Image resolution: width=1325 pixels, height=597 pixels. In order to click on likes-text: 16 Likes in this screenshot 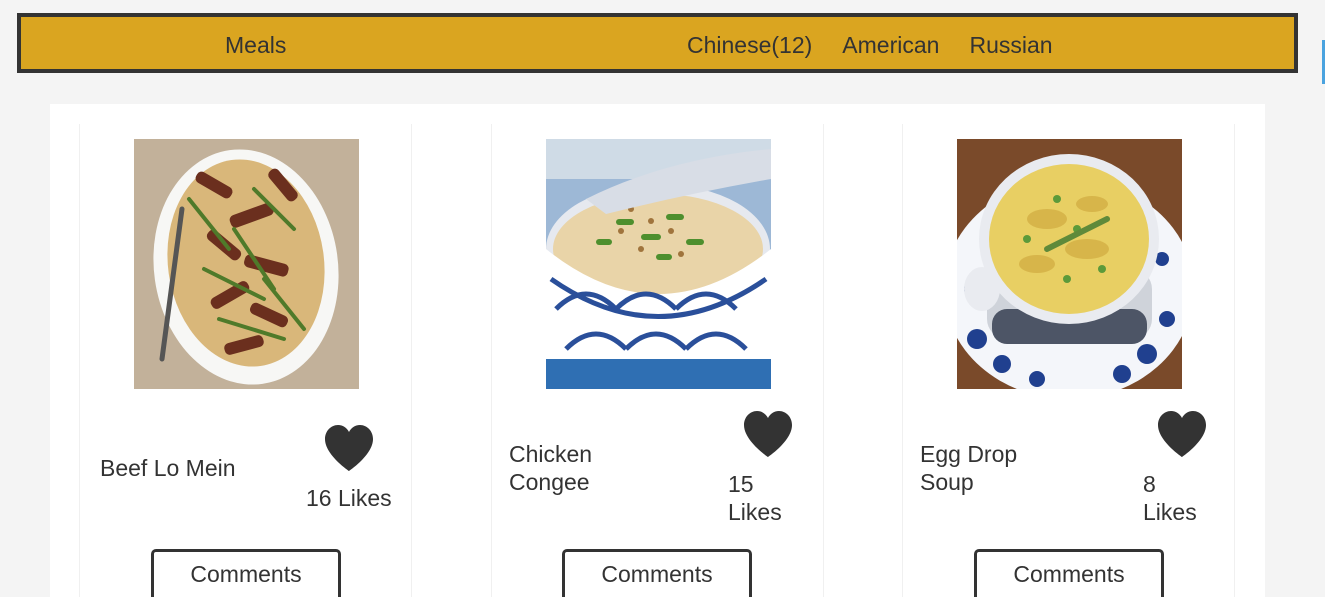, I will do `click(349, 498)`.